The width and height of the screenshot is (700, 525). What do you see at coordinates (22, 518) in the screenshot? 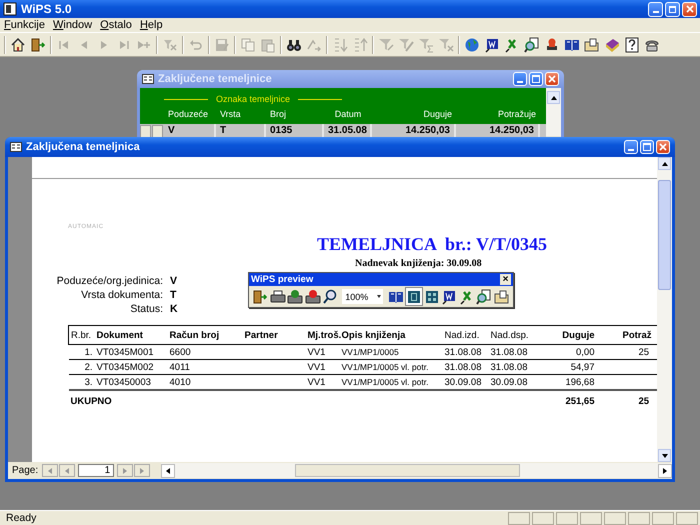
I see `status-text: Ready` at bounding box center [22, 518].